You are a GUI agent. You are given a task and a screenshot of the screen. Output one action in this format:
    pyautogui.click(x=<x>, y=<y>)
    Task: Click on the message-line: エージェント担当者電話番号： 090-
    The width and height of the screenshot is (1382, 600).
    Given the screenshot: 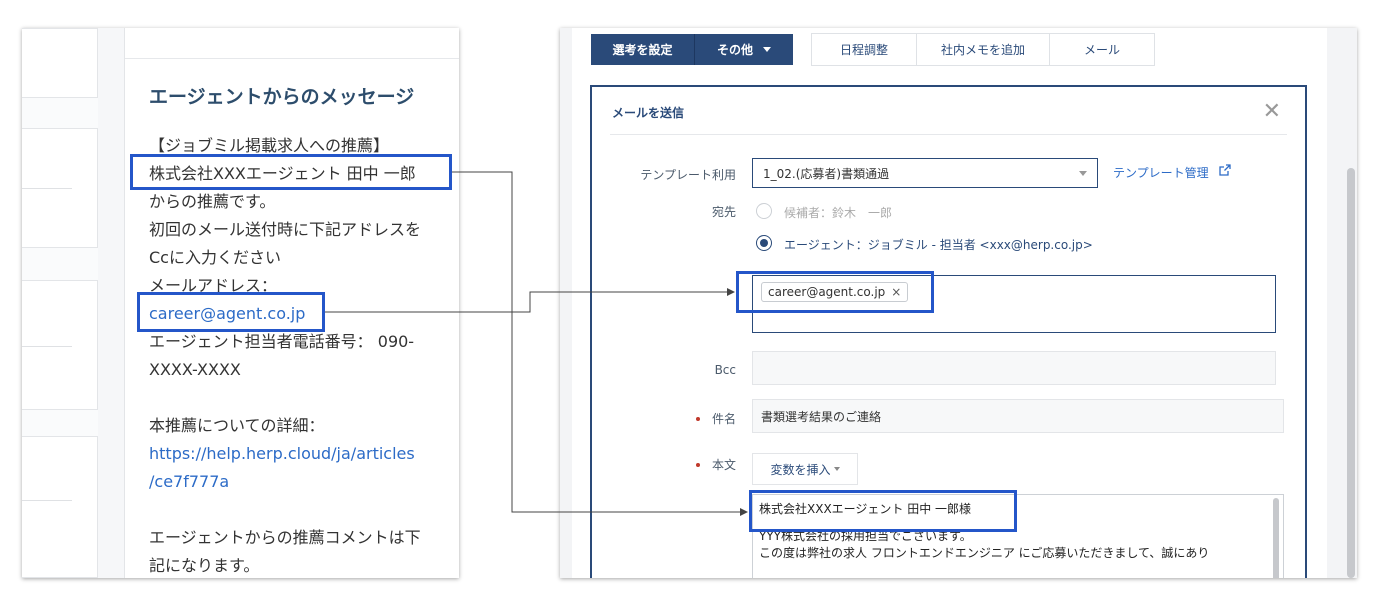 What is the action you would take?
    pyautogui.click(x=282, y=341)
    